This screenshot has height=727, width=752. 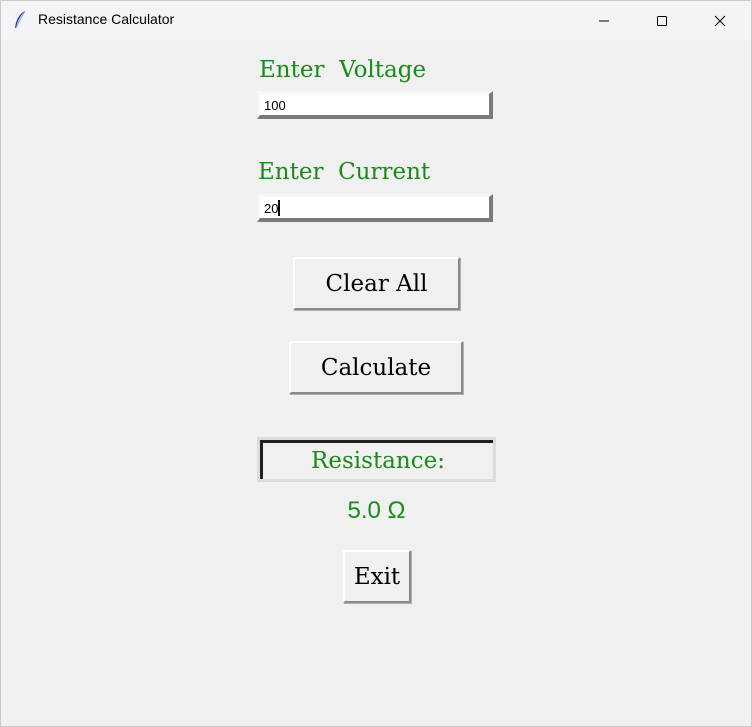 What do you see at coordinates (376, 367) in the screenshot?
I see `calculate-button: Calculate` at bounding box center [376, 367].